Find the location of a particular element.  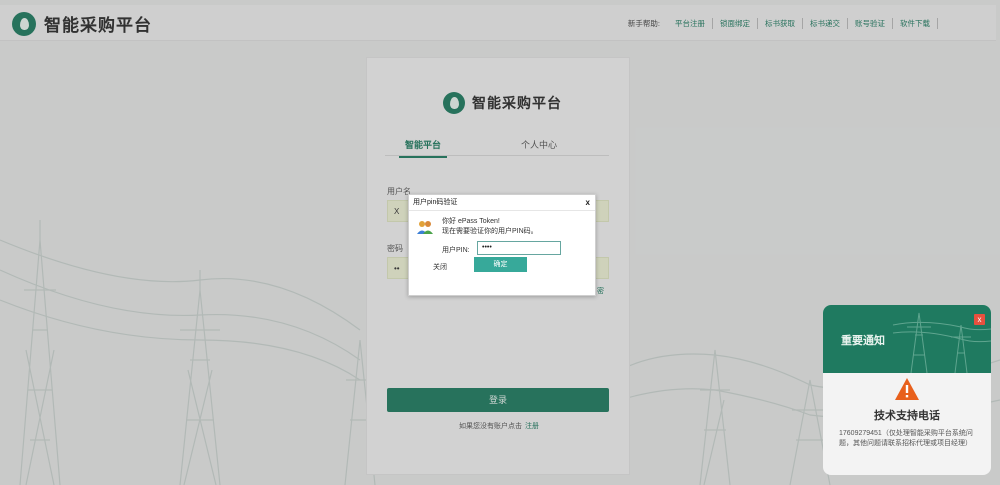

warning-triangle-icon is located at coordinates (907, 389).